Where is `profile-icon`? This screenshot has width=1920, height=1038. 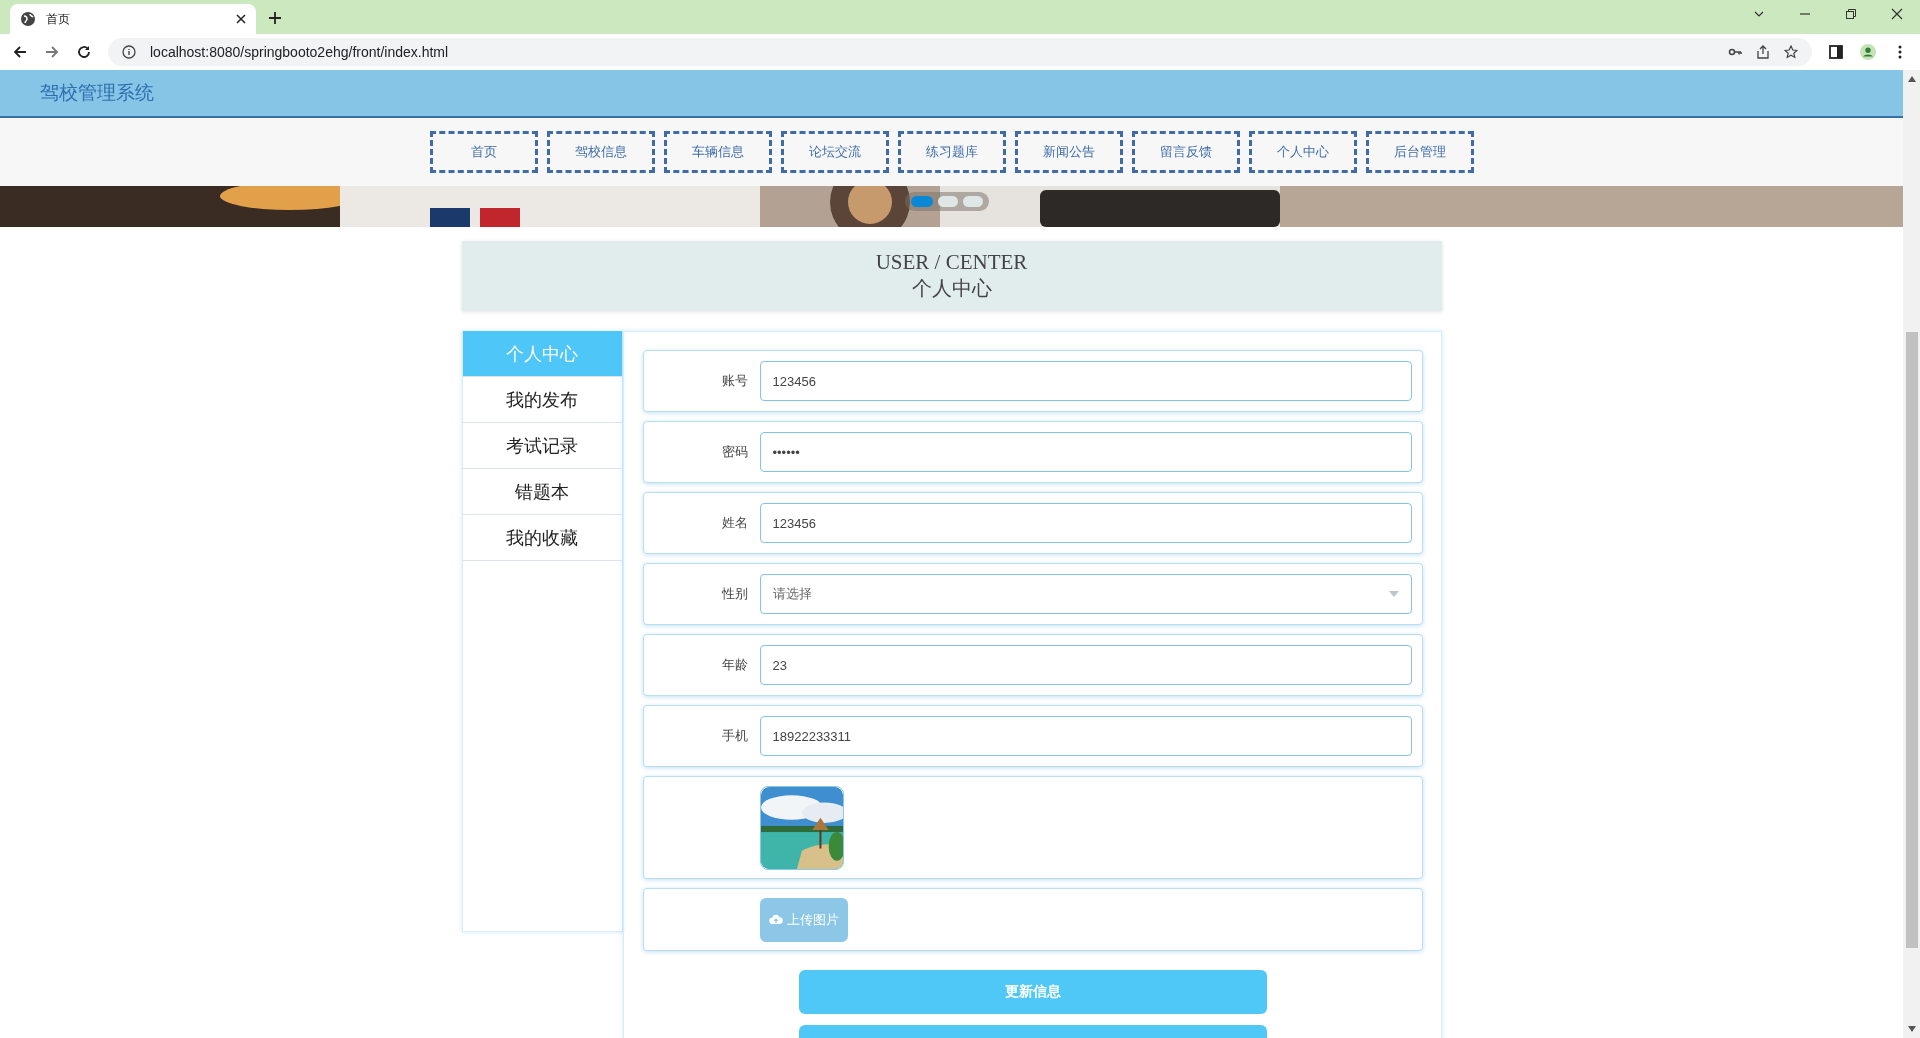 profile-icon is located at coordinates (1868, 52).